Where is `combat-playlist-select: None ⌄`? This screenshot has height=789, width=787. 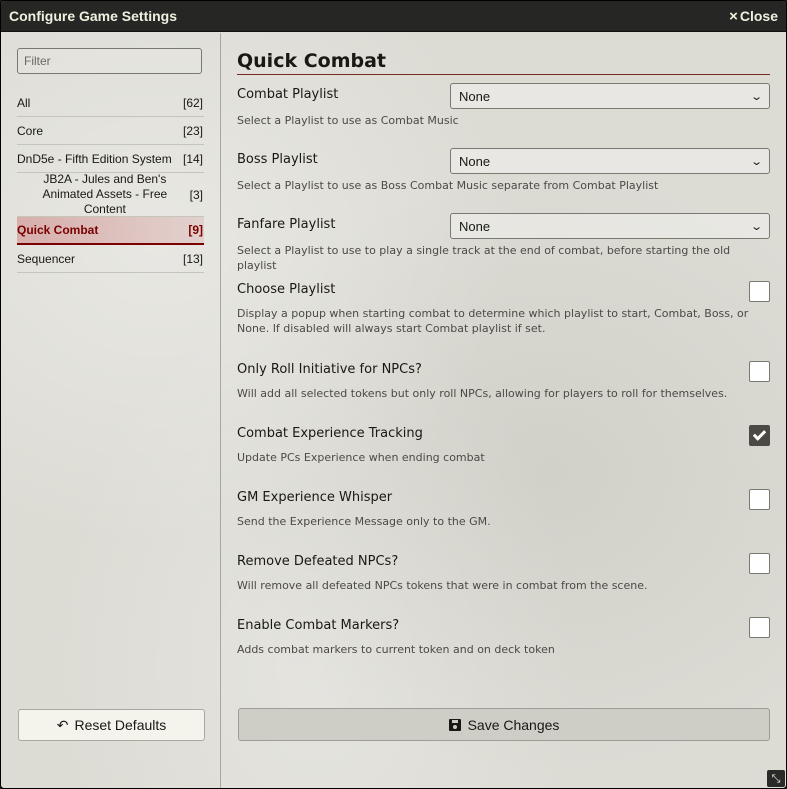
combat-playlist-select: None ⌄ is located at coordinates (610, 96).